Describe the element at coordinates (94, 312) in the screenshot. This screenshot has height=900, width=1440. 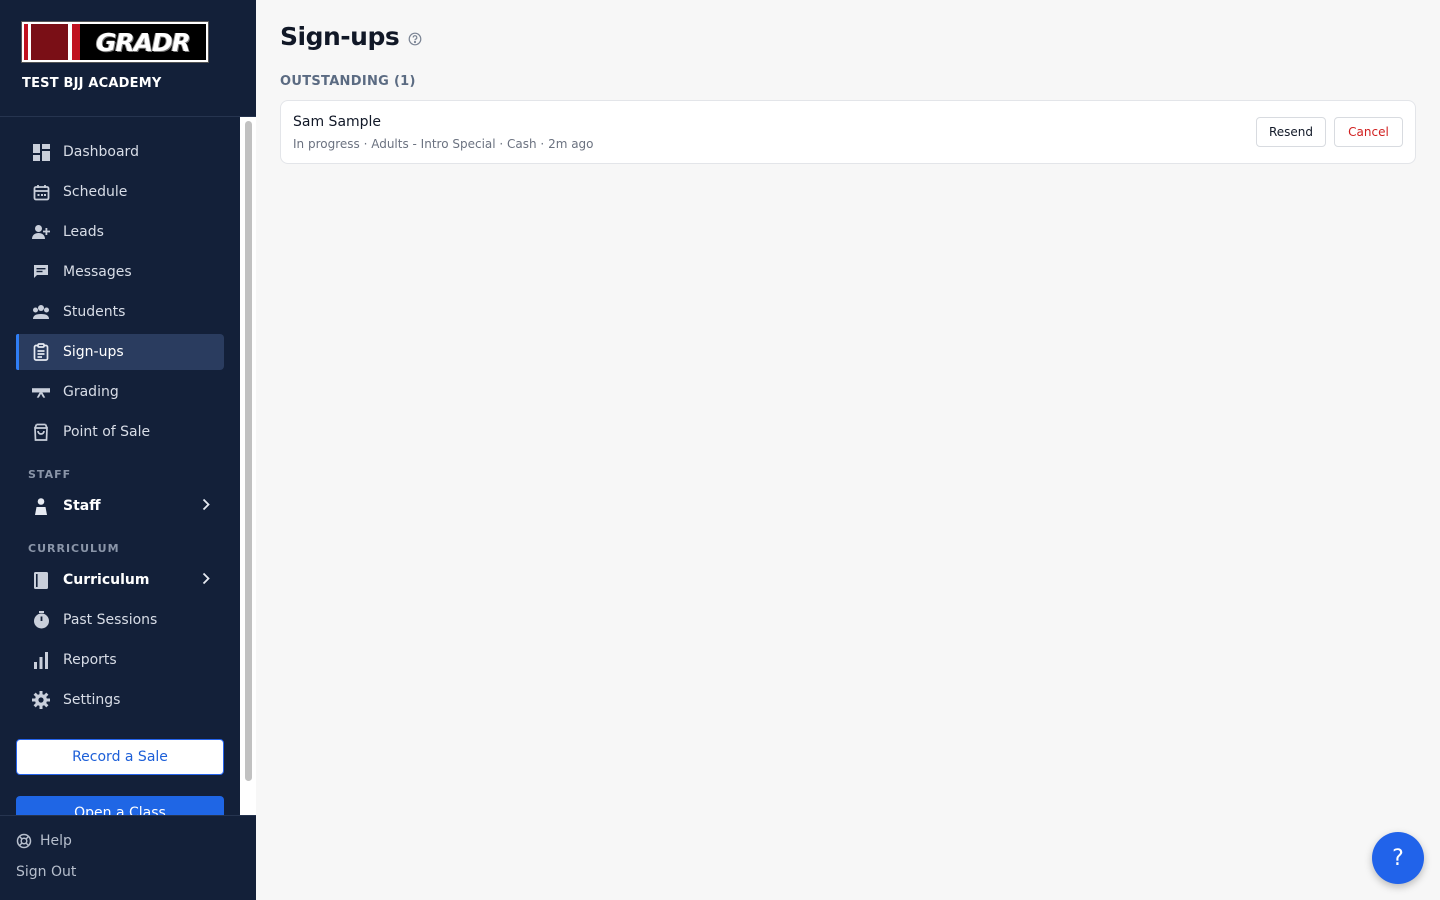
I see `sidebar-item-label: Students` at that location.